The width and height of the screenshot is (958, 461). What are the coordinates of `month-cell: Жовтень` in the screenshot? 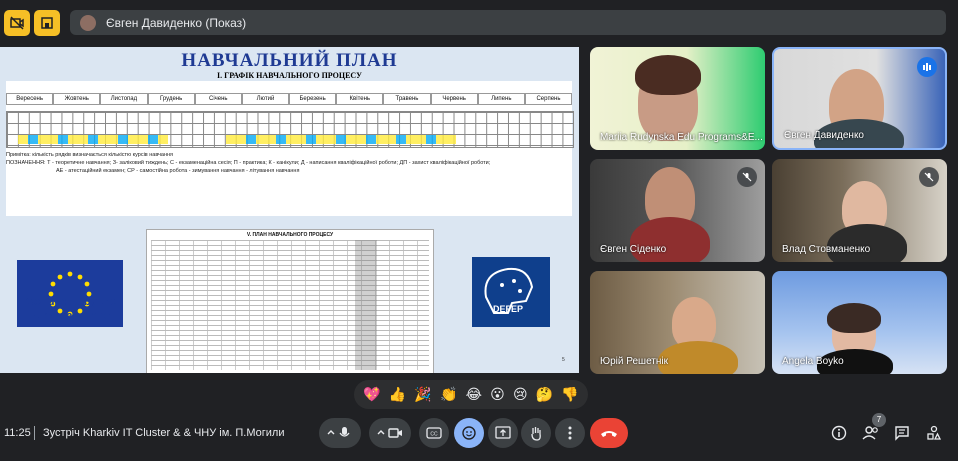 It's located at (77, 99).